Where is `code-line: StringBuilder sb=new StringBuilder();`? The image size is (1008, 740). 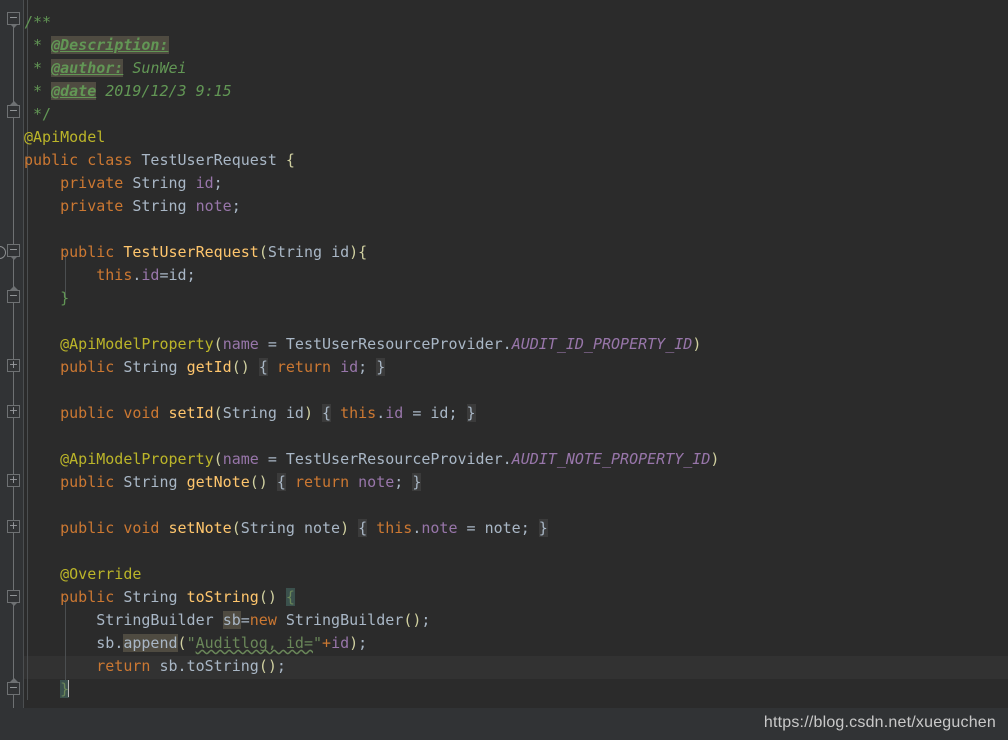
code-line: StringBuilder sb=new StringBuilder(); is located at coordinates (227, 620).